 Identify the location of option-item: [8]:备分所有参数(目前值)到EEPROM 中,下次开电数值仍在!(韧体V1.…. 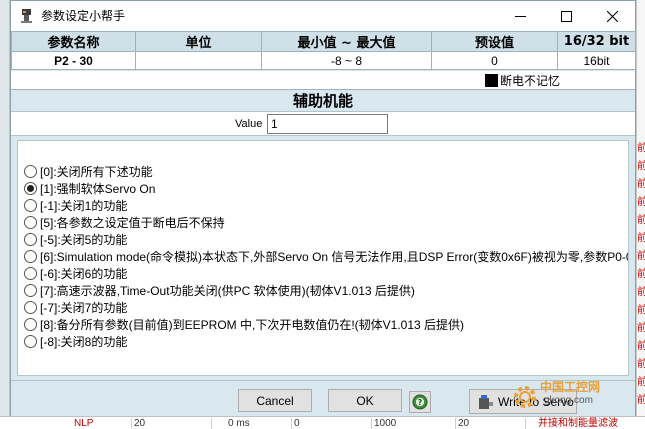
(326, 324).